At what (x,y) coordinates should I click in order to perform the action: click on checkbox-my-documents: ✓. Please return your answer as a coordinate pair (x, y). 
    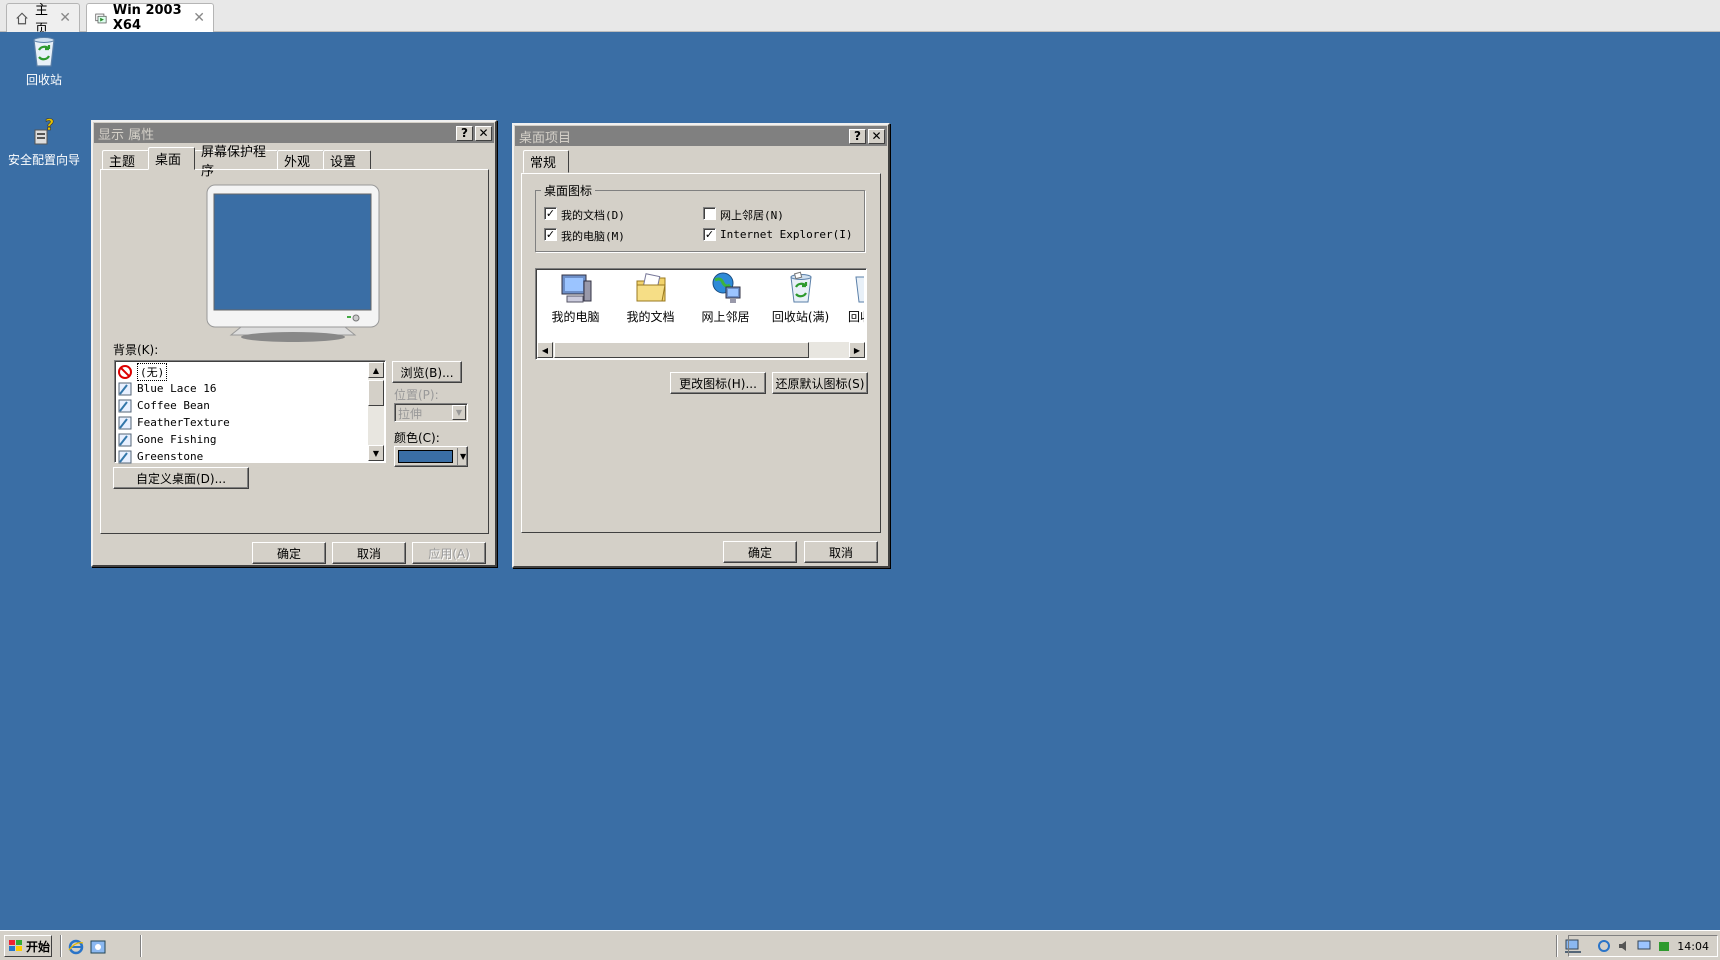
    Looking at the image, I should click on (550, 213).